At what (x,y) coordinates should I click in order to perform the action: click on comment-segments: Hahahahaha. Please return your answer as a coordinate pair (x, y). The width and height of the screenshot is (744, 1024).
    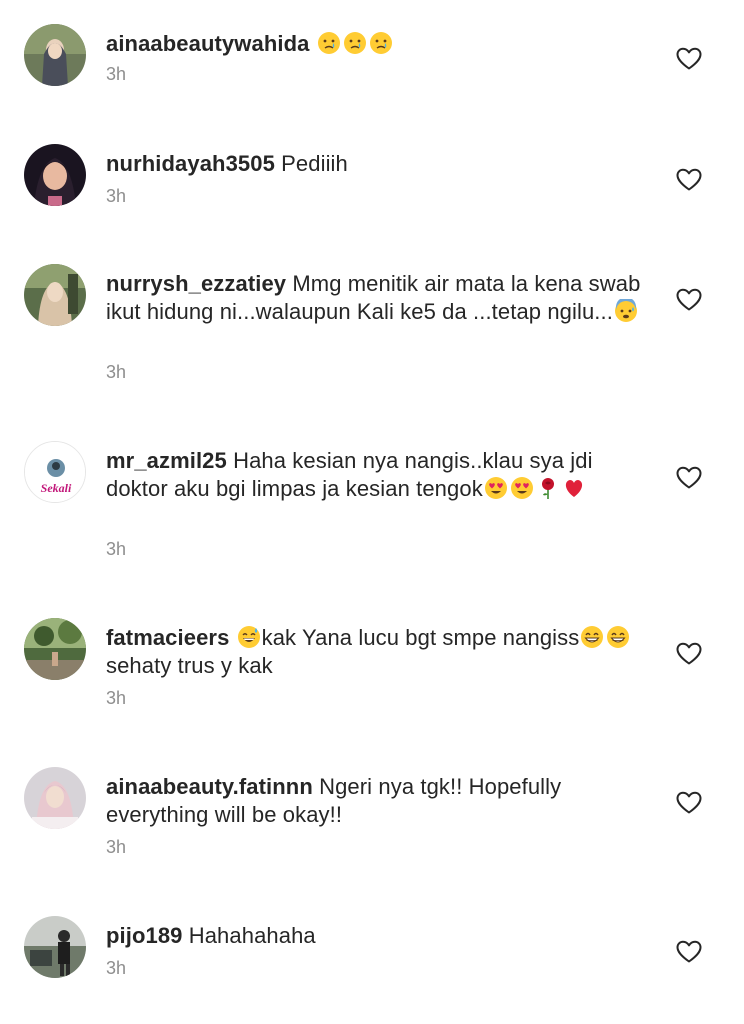
    Looking at the image, I should click on (252, 935).